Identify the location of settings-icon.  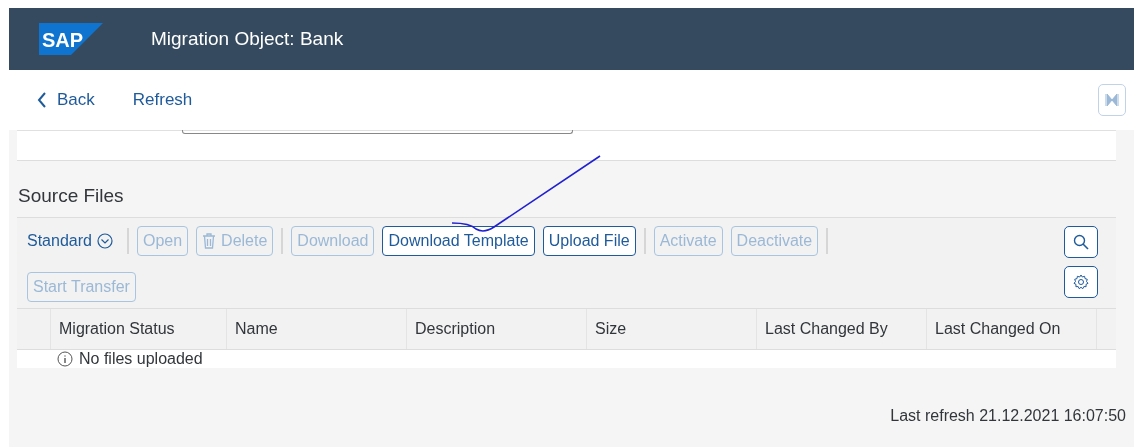
(1081, 282).